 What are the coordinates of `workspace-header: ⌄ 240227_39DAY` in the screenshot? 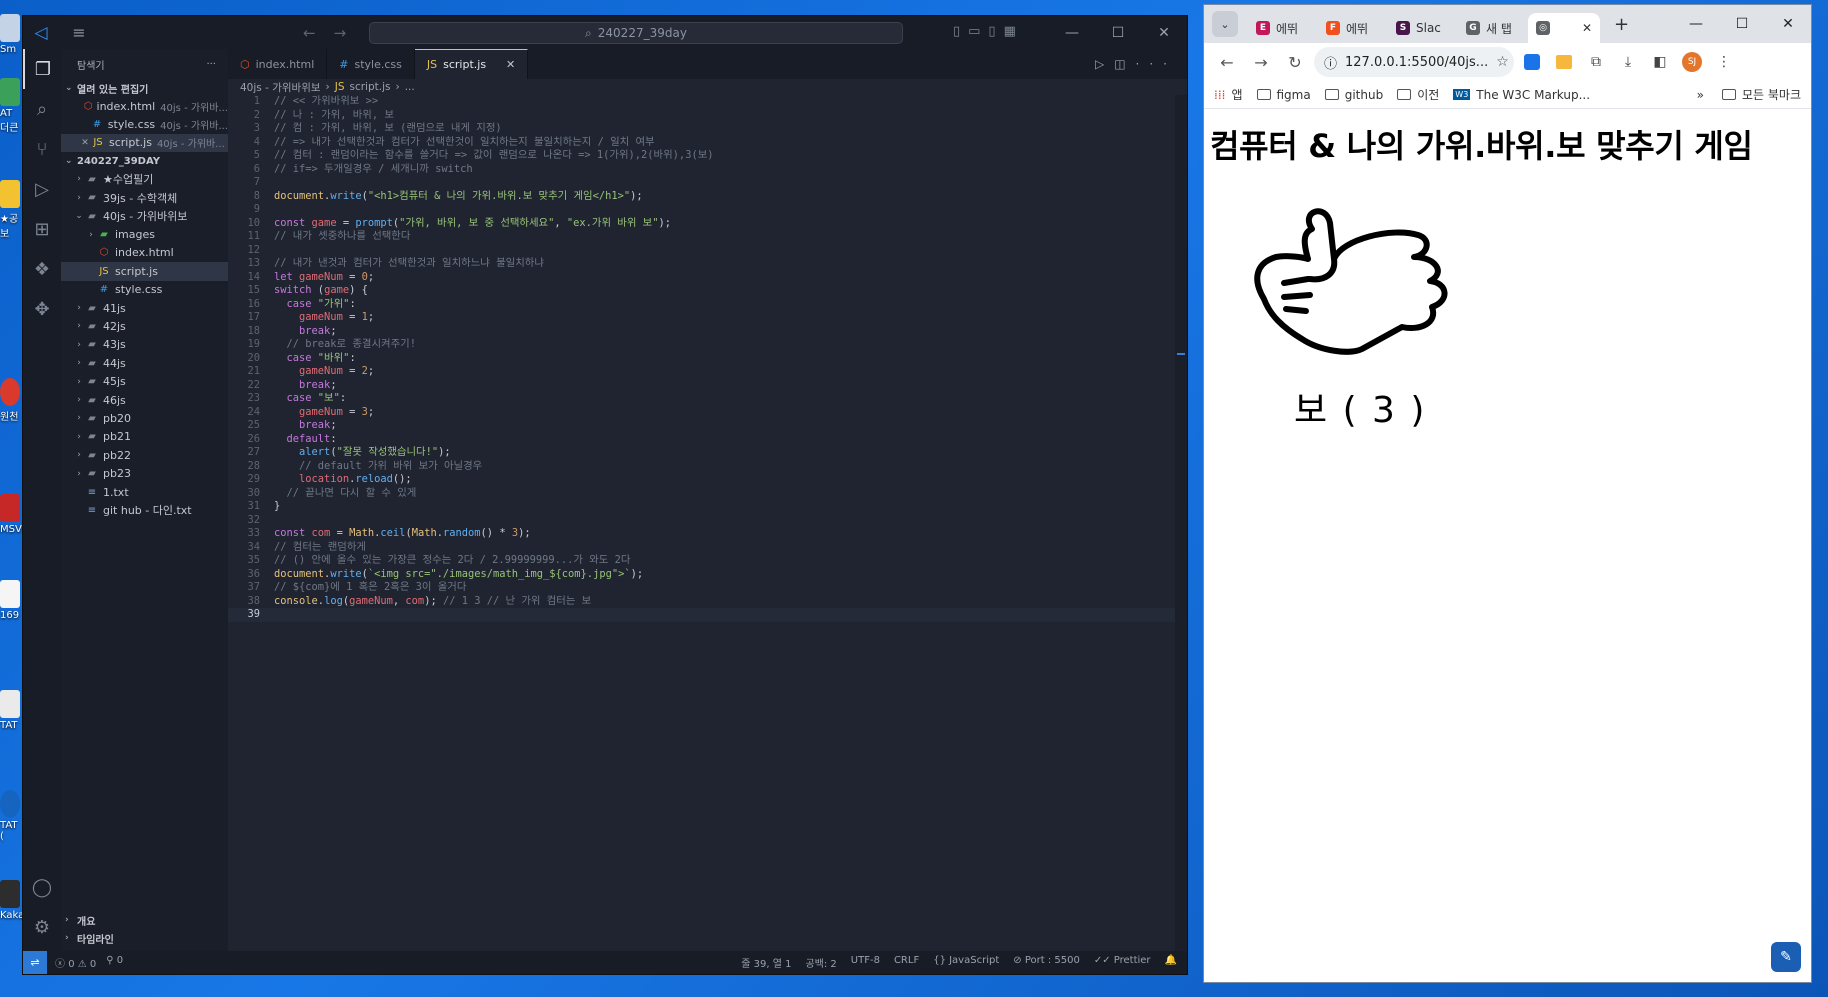 It's located at (144, 161).